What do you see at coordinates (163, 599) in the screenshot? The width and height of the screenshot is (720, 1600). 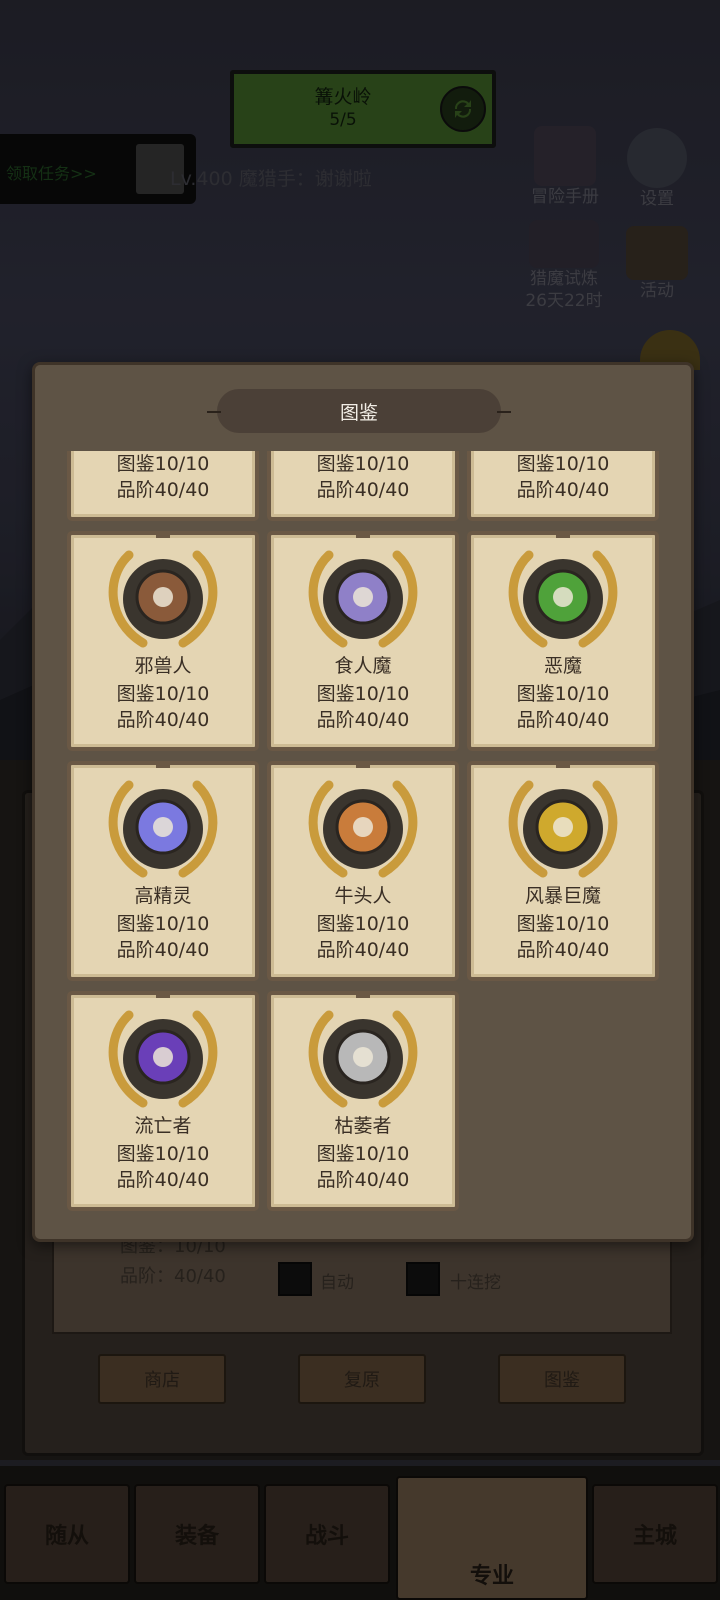 I see `shield-emblem-icon` at bounding box center [163, 599].